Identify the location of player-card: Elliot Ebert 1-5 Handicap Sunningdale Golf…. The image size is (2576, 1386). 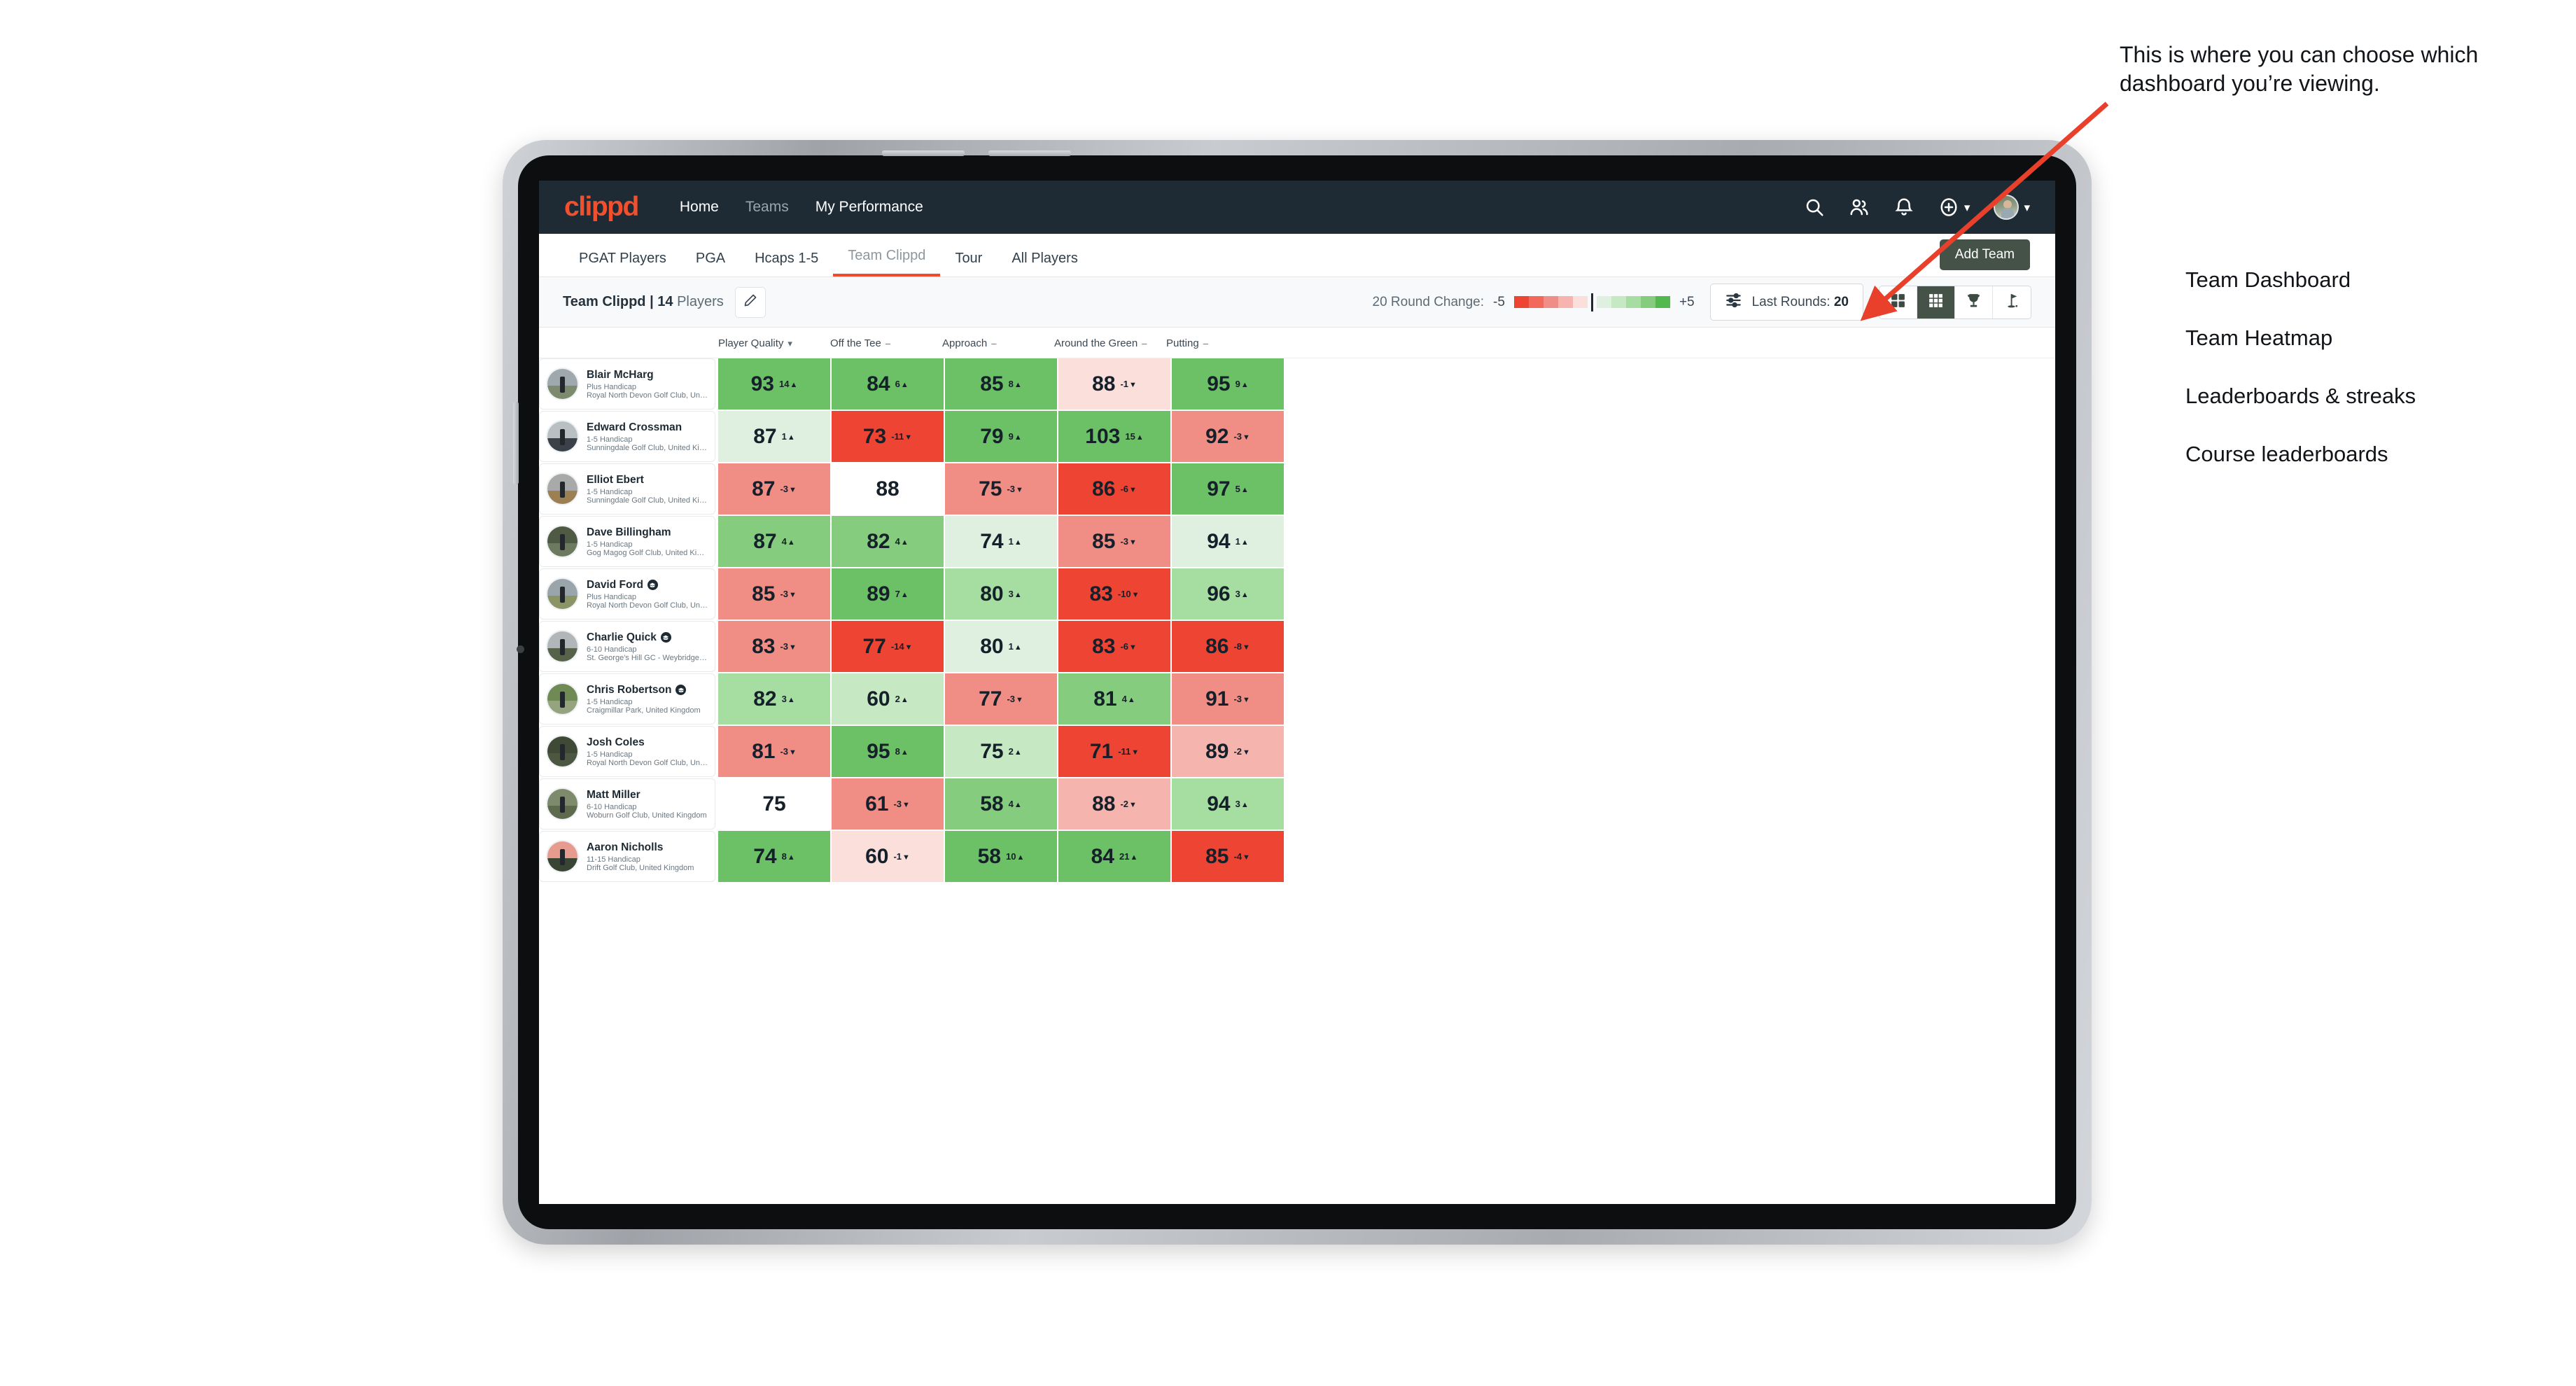
(627, 488).